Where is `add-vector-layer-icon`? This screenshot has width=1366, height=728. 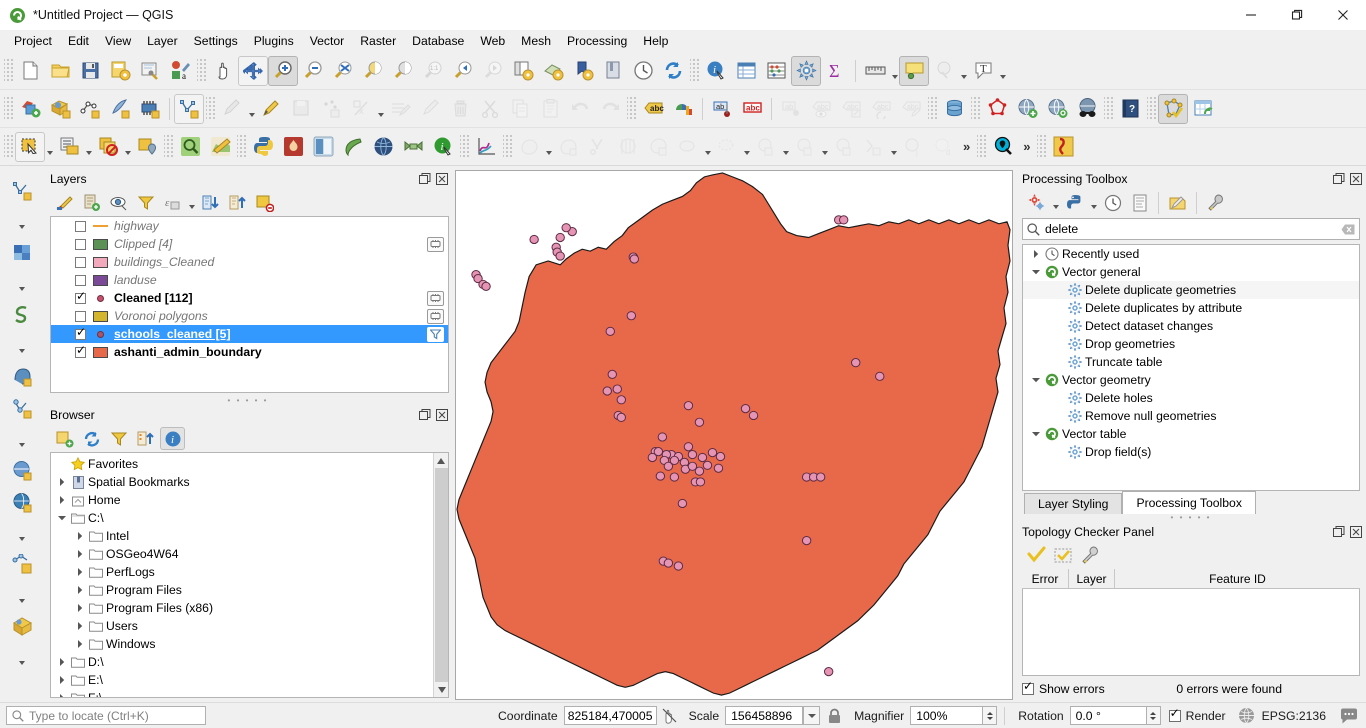
add-vector-layer-icon is located at coordinates (60, 109).